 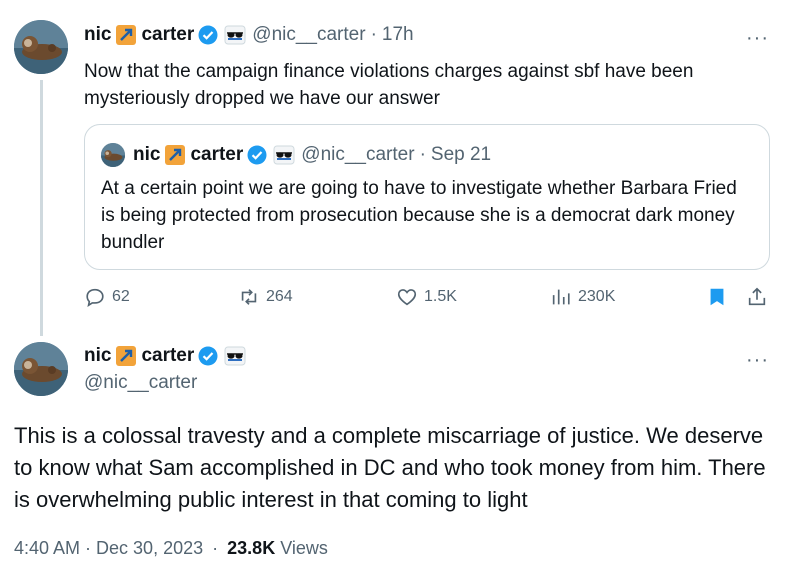 I want to click on like-icon, so click(x=407, y=297).